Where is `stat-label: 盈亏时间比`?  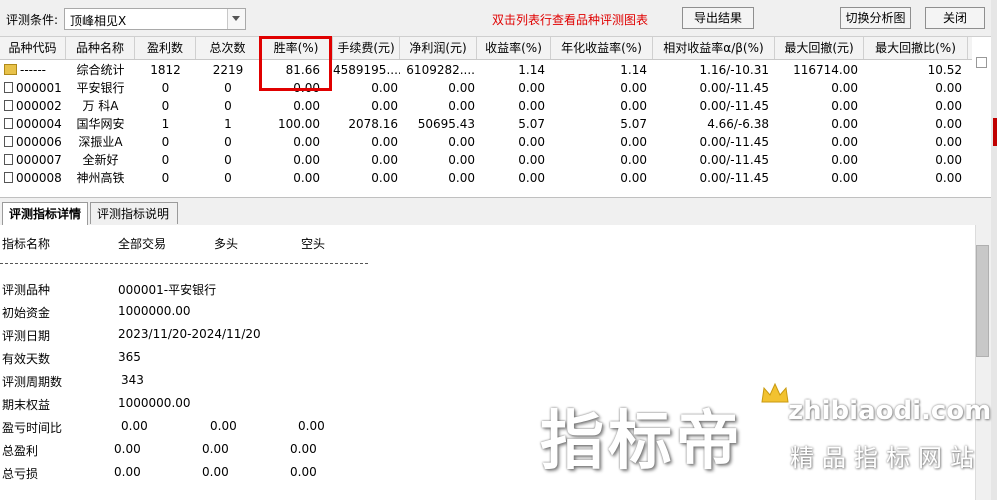 stat-label: 盈亏时间比 is located at coordinates (32, 428).